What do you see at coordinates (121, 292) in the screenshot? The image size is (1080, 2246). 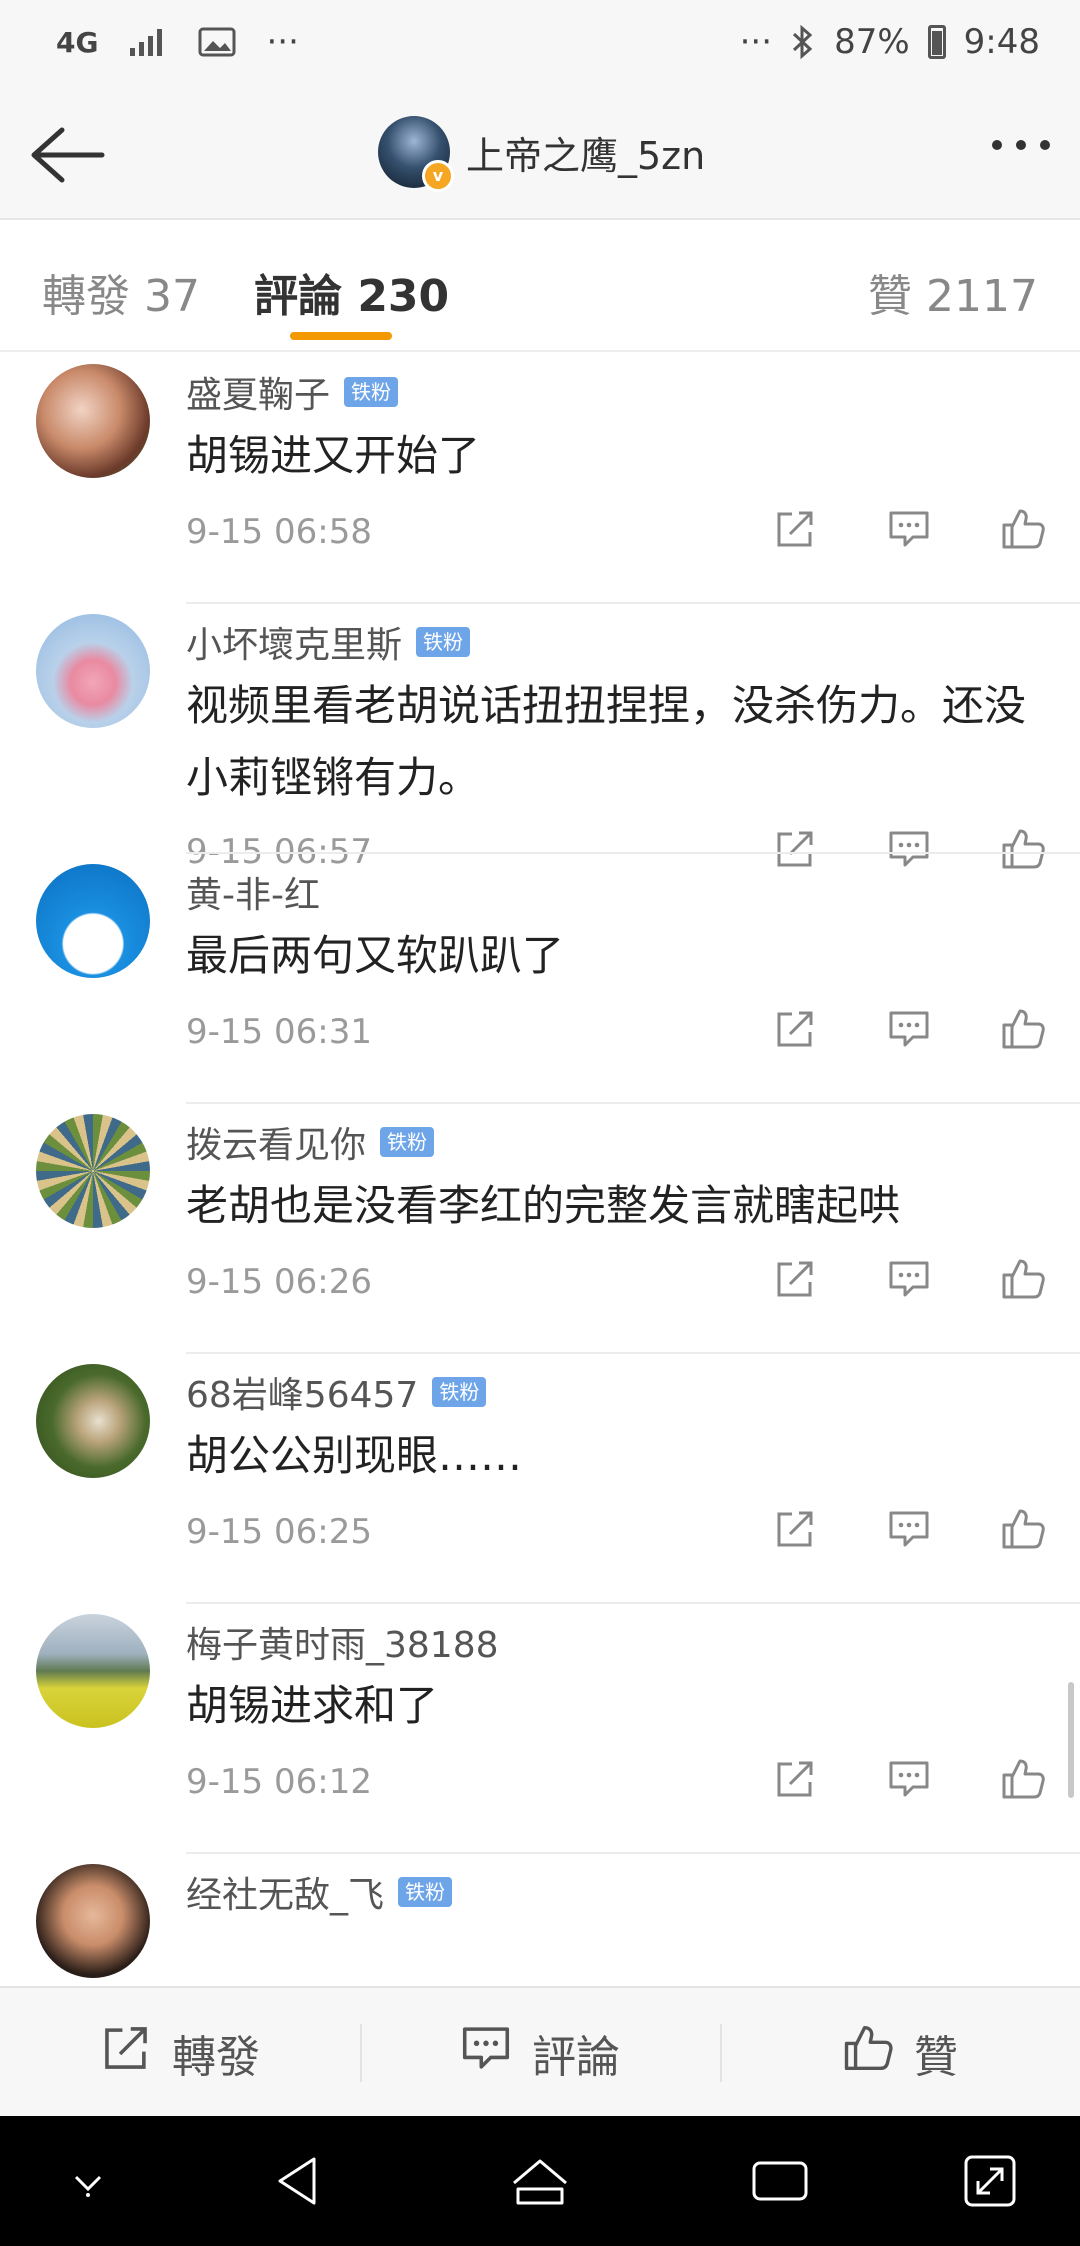 I see `tab-reposts: 轉發 37` at bounding box center [121, 292].